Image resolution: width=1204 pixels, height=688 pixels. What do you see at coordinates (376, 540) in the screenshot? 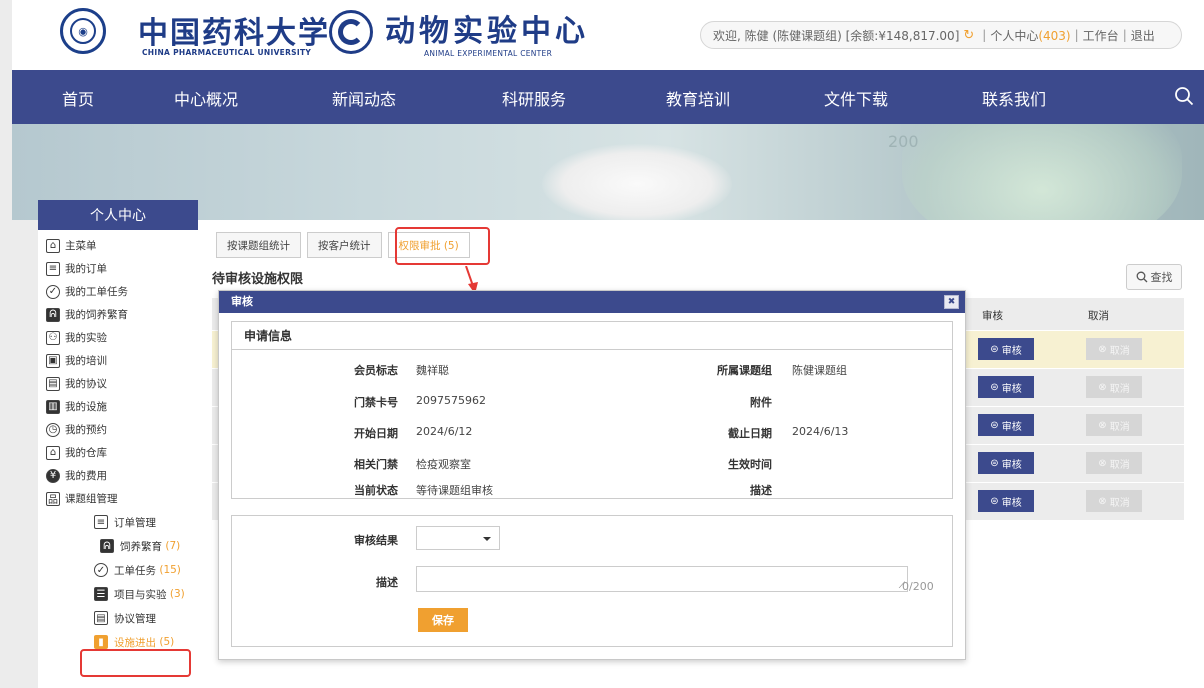
I see `result-label: 审核结果` at bounding box center [376, 540].